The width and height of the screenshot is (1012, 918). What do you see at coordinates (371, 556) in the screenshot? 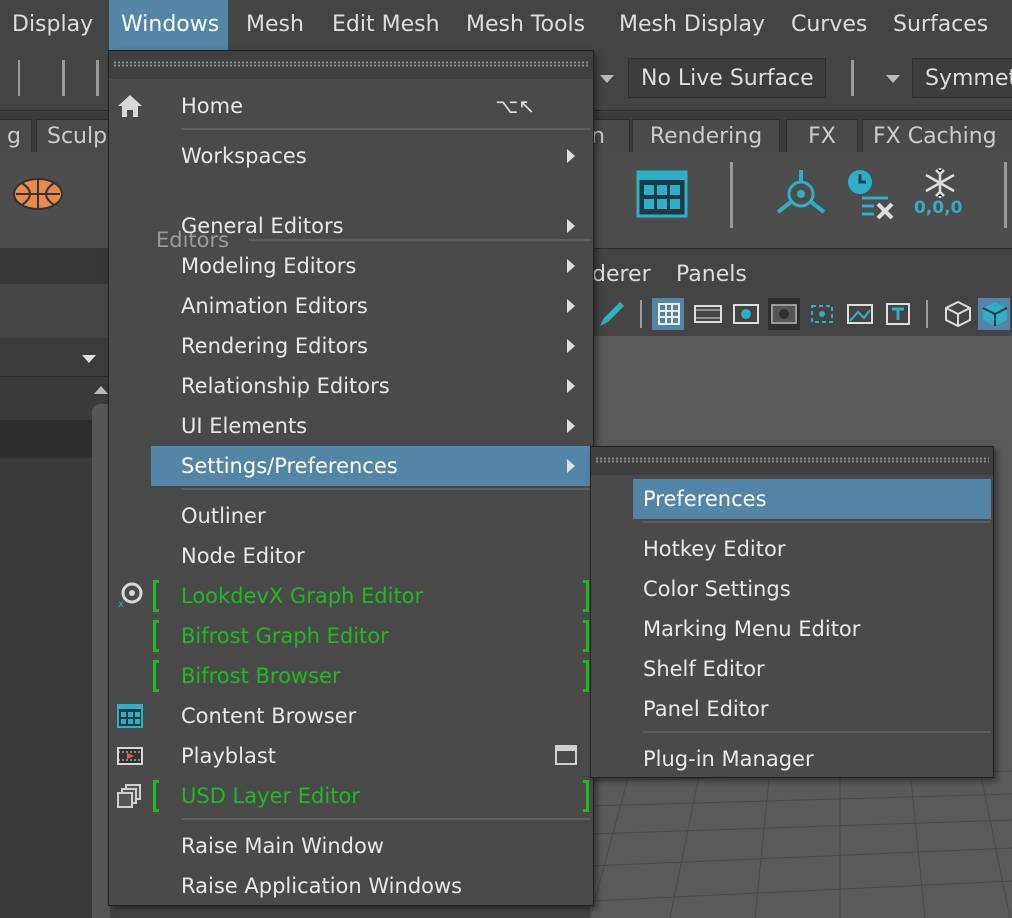
I see `menu-item-node-editor: Node Editor` at bounding box center [371, 556].